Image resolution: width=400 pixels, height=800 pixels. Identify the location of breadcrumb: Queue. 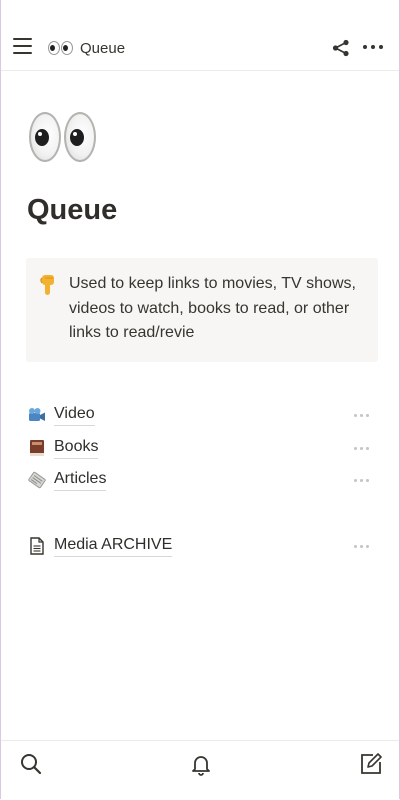
(86, 48).